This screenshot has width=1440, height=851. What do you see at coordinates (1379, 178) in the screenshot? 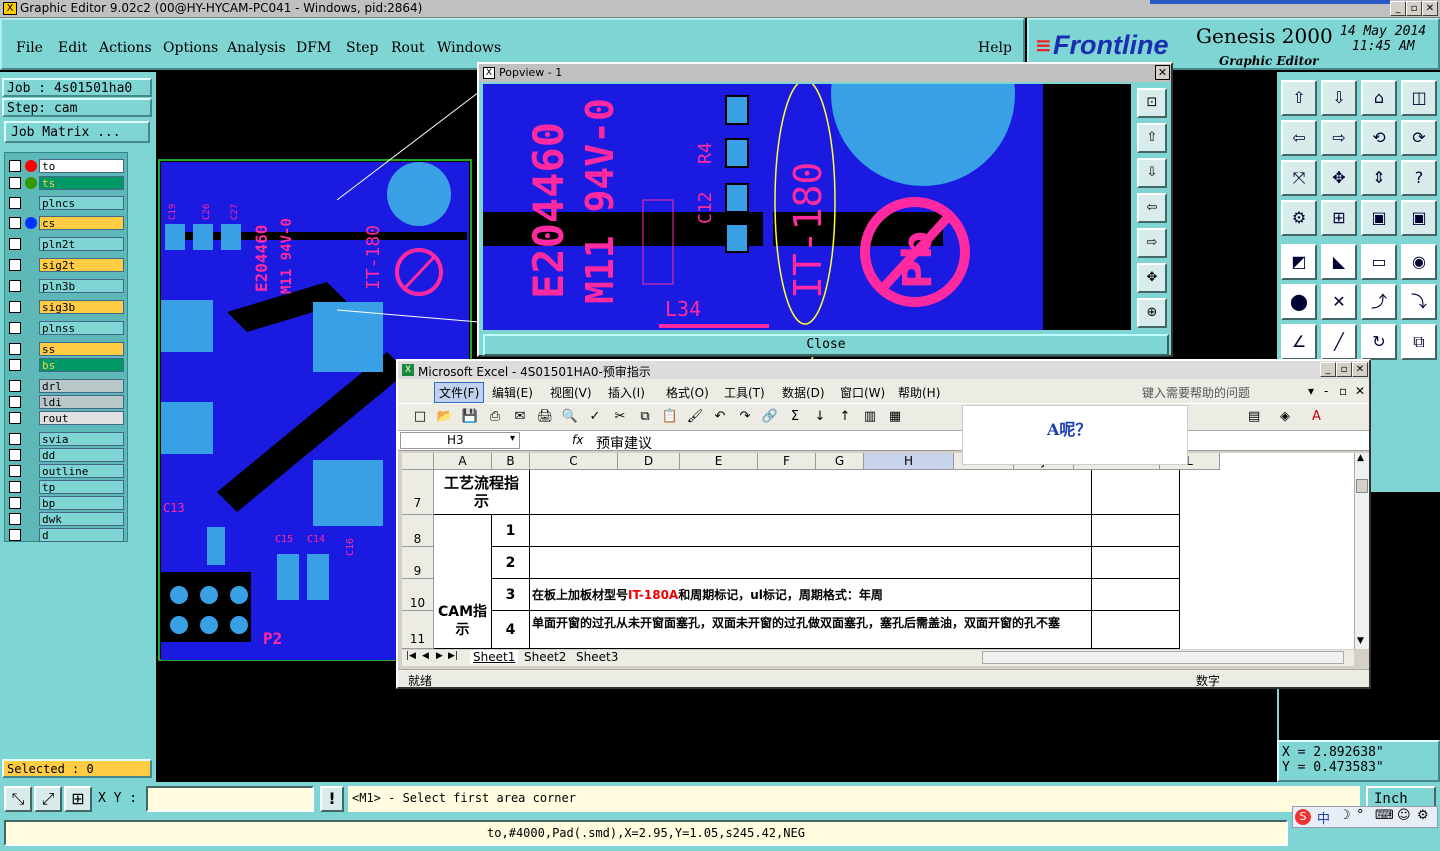
I see `tool-scale-icon: ⇕` at bounding box center [1379, 178].